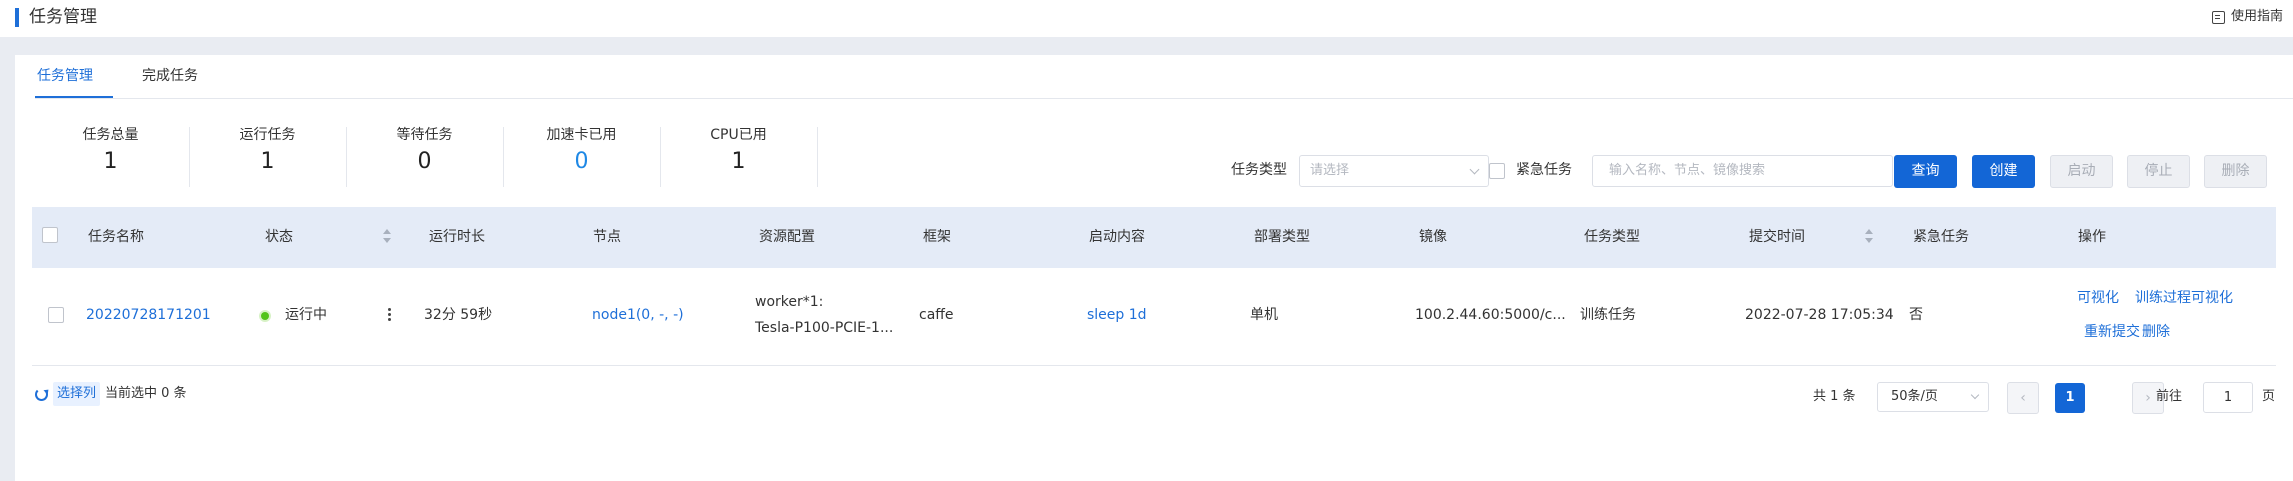 This screenshot has width=2293, height=481. Describe the element at coordinates (170, 76) in the screenshot. I see `tab-completed-tasks: 完成任务` at that location.